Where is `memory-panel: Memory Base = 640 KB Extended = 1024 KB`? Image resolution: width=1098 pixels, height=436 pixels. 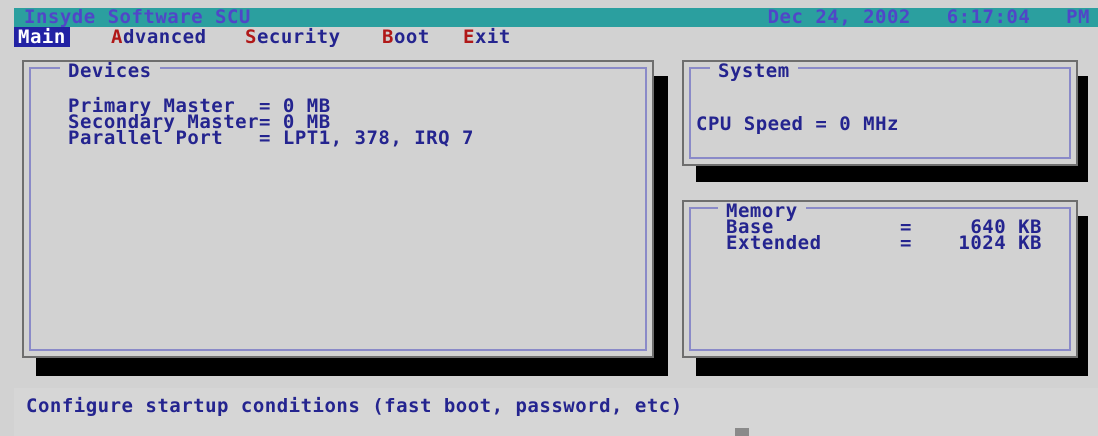 memory-panel: Memory Base = 640 KB Extended = 1024 KB is located at coordinates (880, 279).